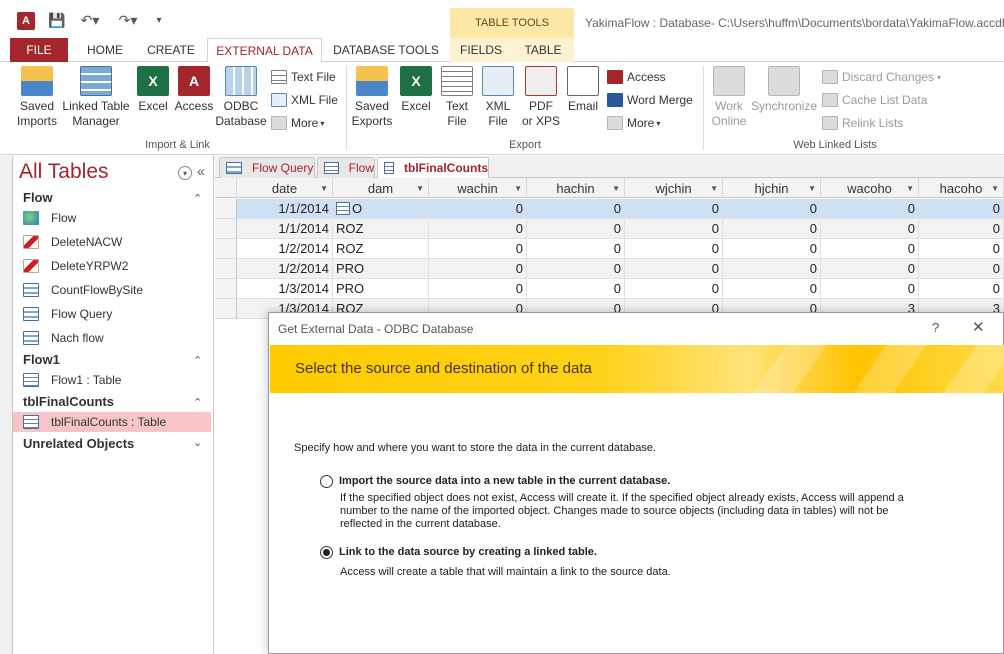 This screenshot has width=1004, height=654. Describe the element at coordinates (297, 123) in the screenshot. I see `import-more-button: More ▾` at that location.